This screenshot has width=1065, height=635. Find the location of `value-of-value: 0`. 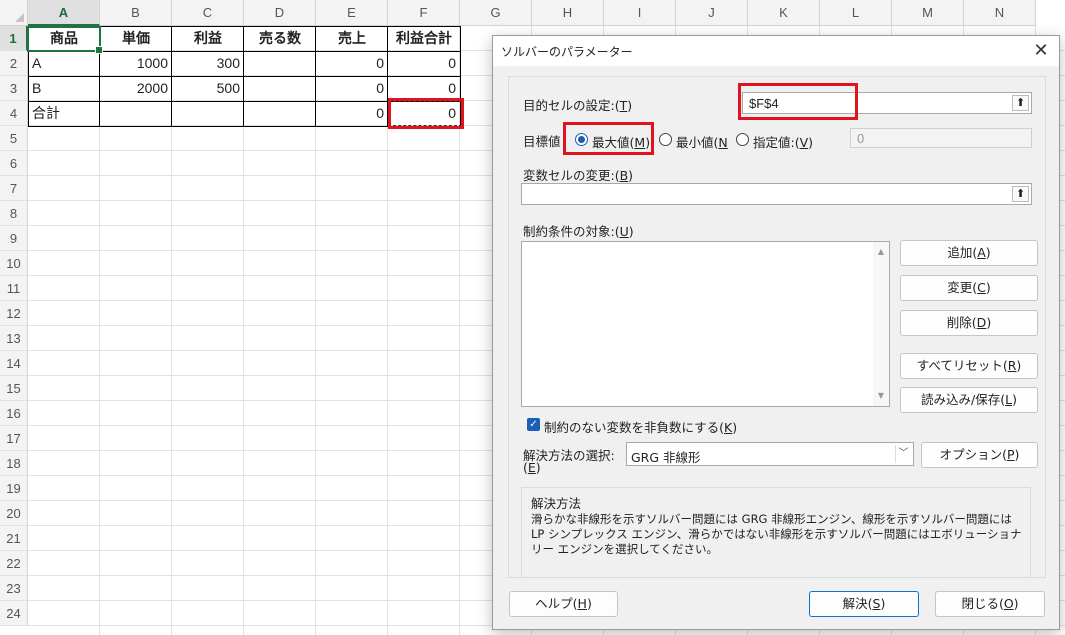

value-of-value: 0 is located at coordinates (861, 138).